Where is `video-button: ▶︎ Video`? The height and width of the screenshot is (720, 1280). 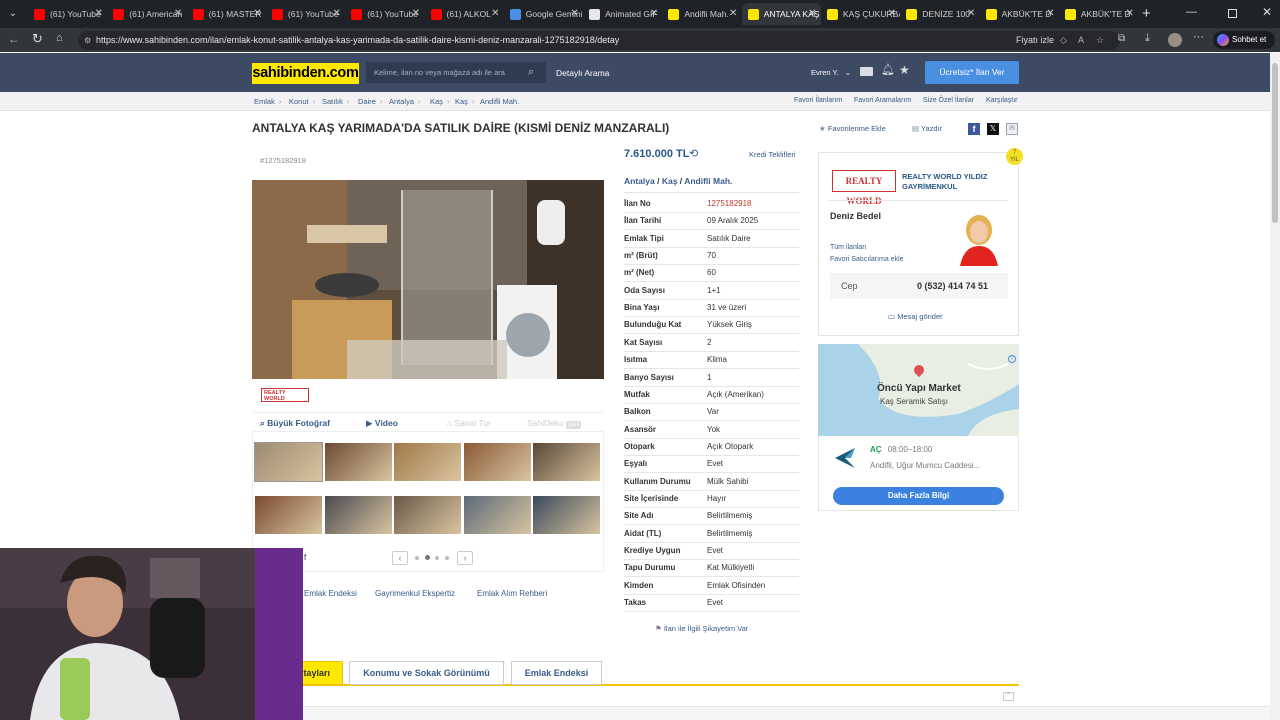
video-button: ▶︎ Video is located at coordinates (382, 423).